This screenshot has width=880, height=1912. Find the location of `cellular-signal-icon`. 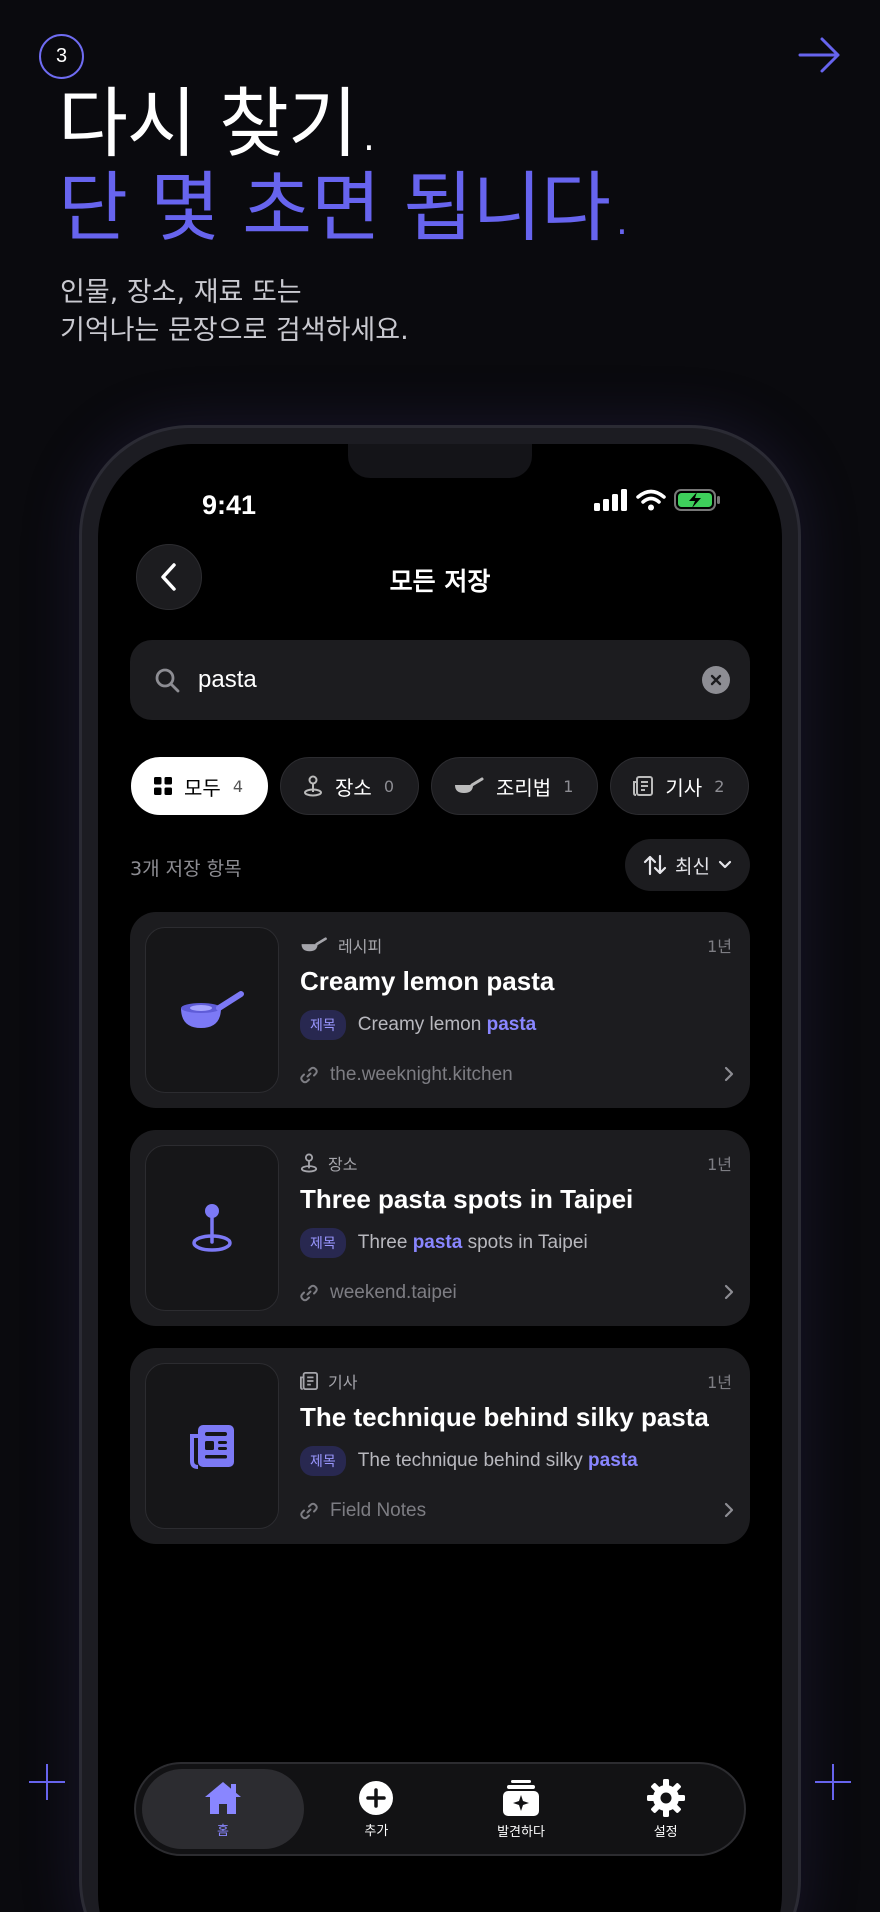

cellular-signal-icon is located at coordinates (610, 500).